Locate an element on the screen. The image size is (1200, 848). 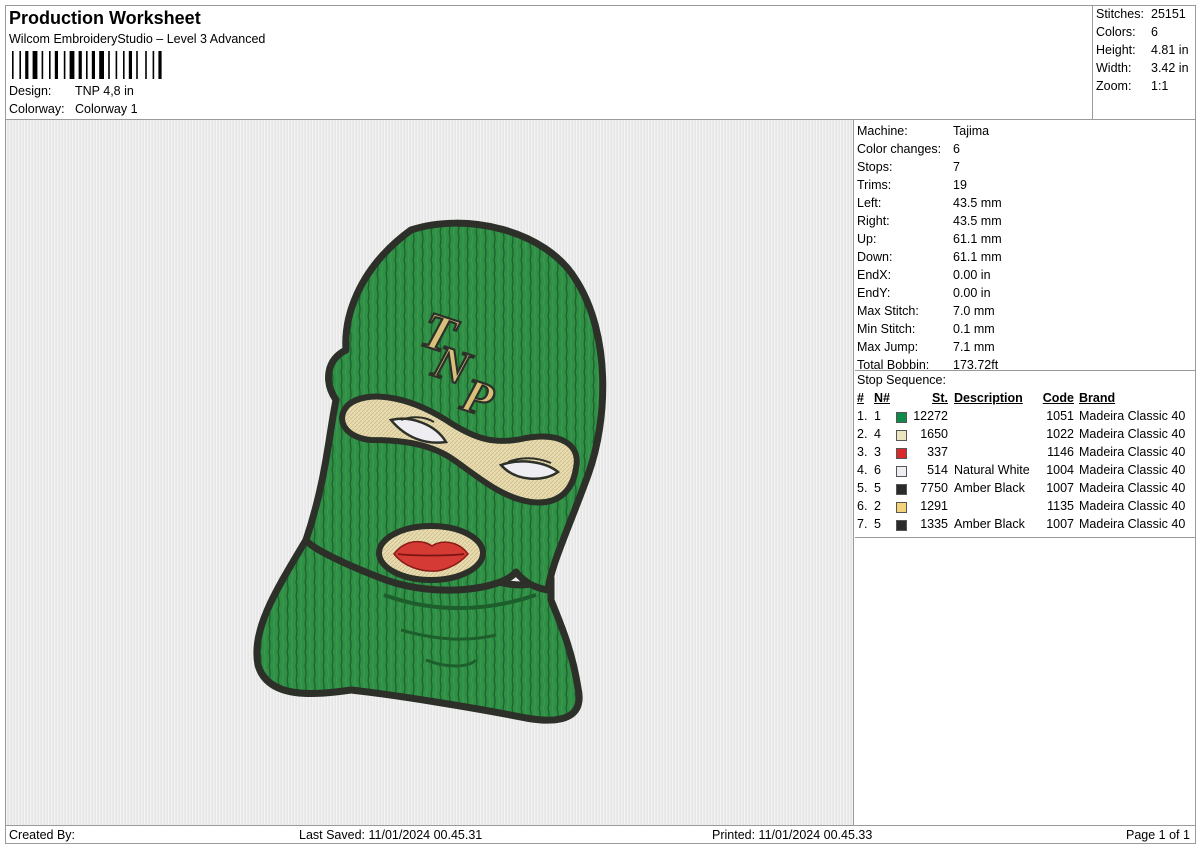
property-value: 43.5 mm is located at coordinates (977, 221).